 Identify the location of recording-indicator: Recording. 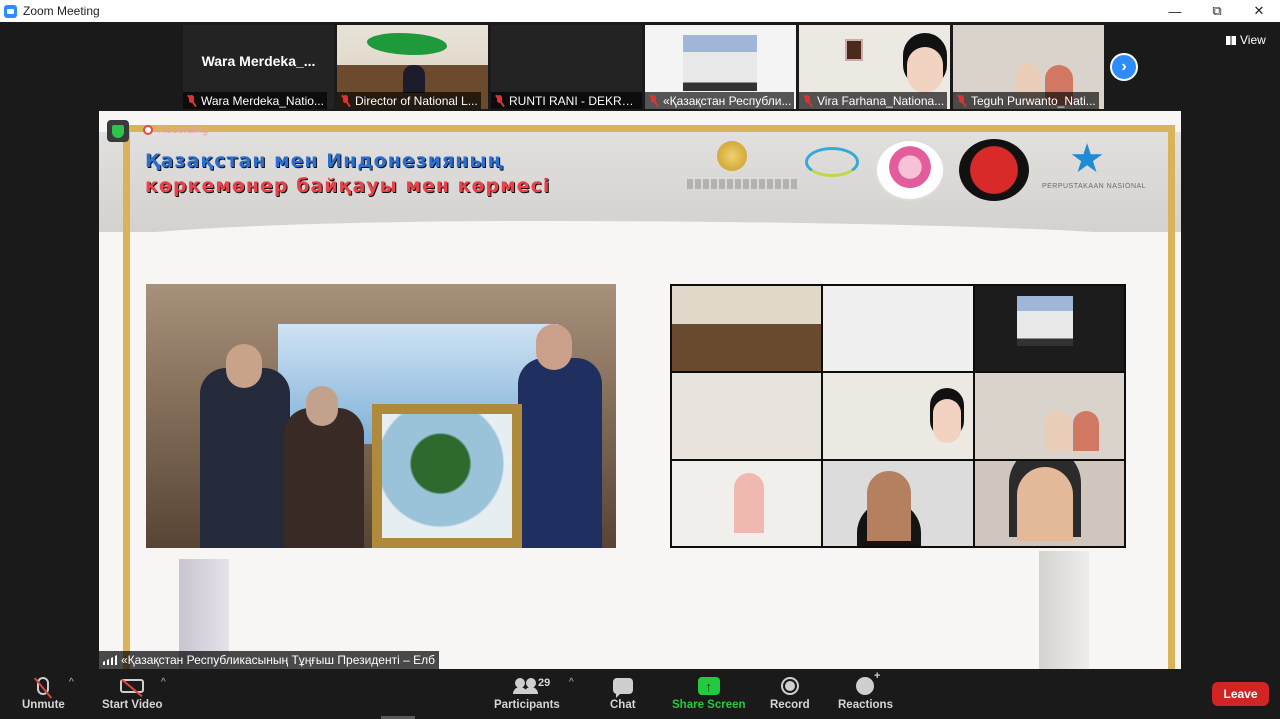
(175, 130).